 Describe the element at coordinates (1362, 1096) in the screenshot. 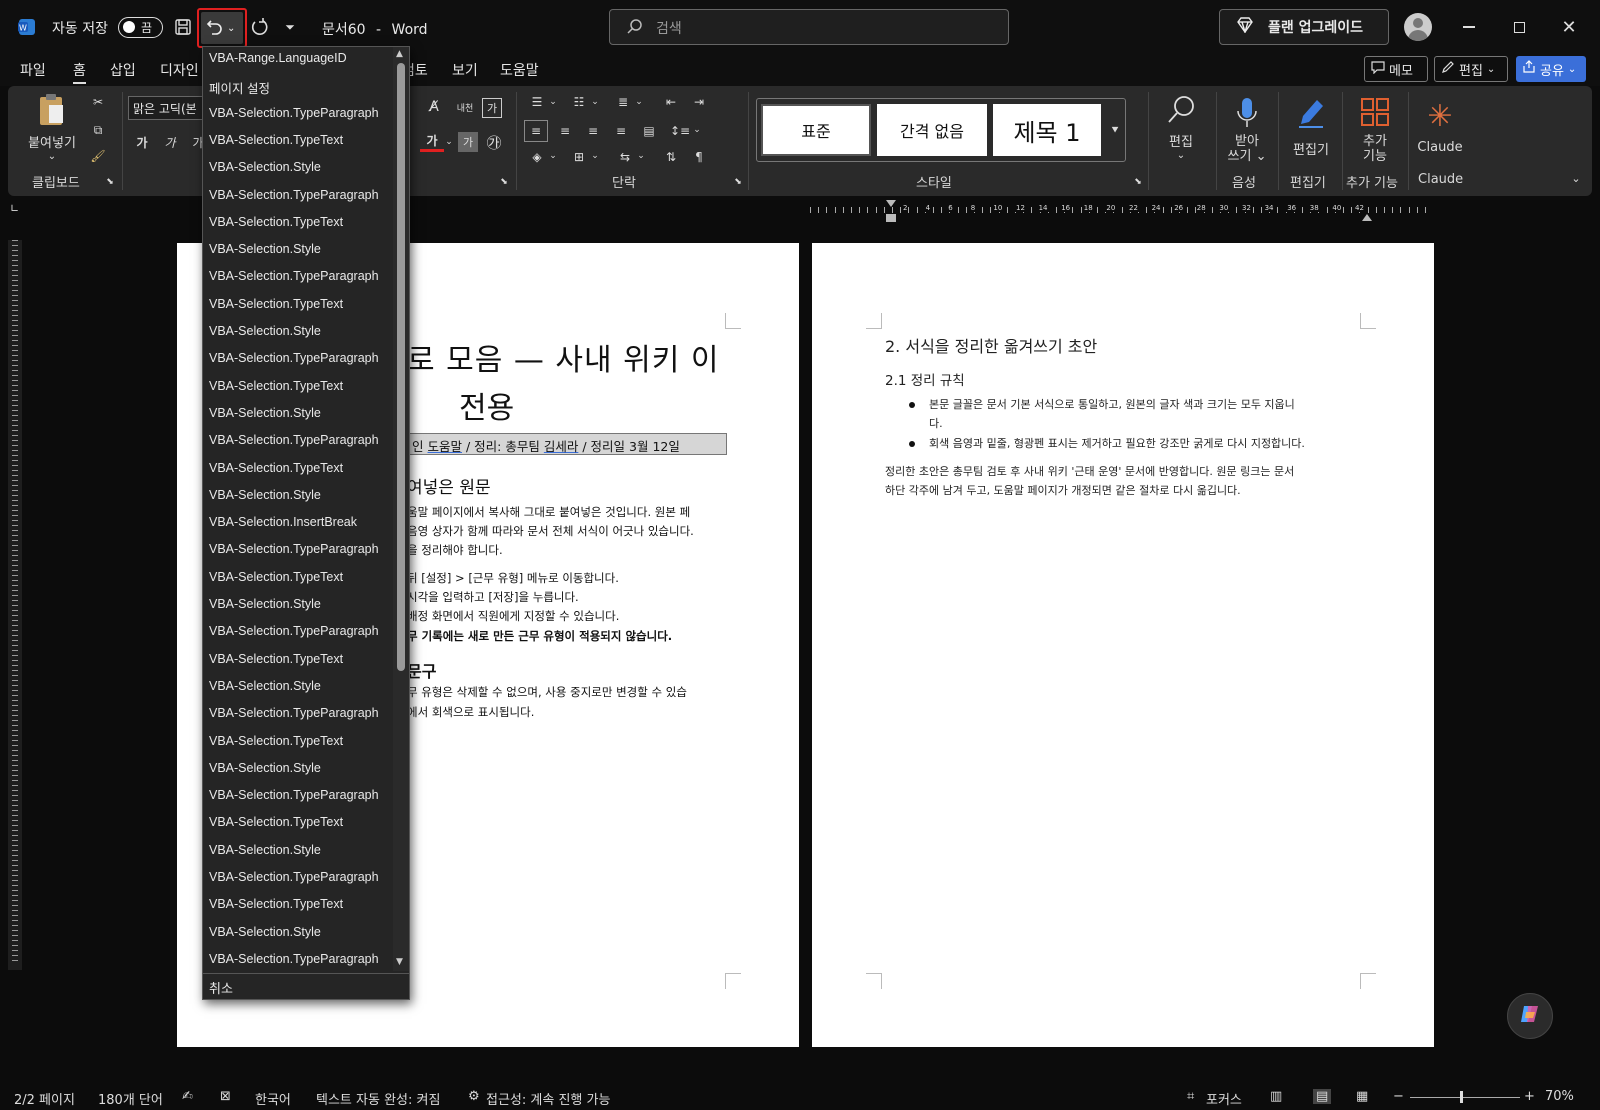

I see `web-layout-icon: ▦` at that location.